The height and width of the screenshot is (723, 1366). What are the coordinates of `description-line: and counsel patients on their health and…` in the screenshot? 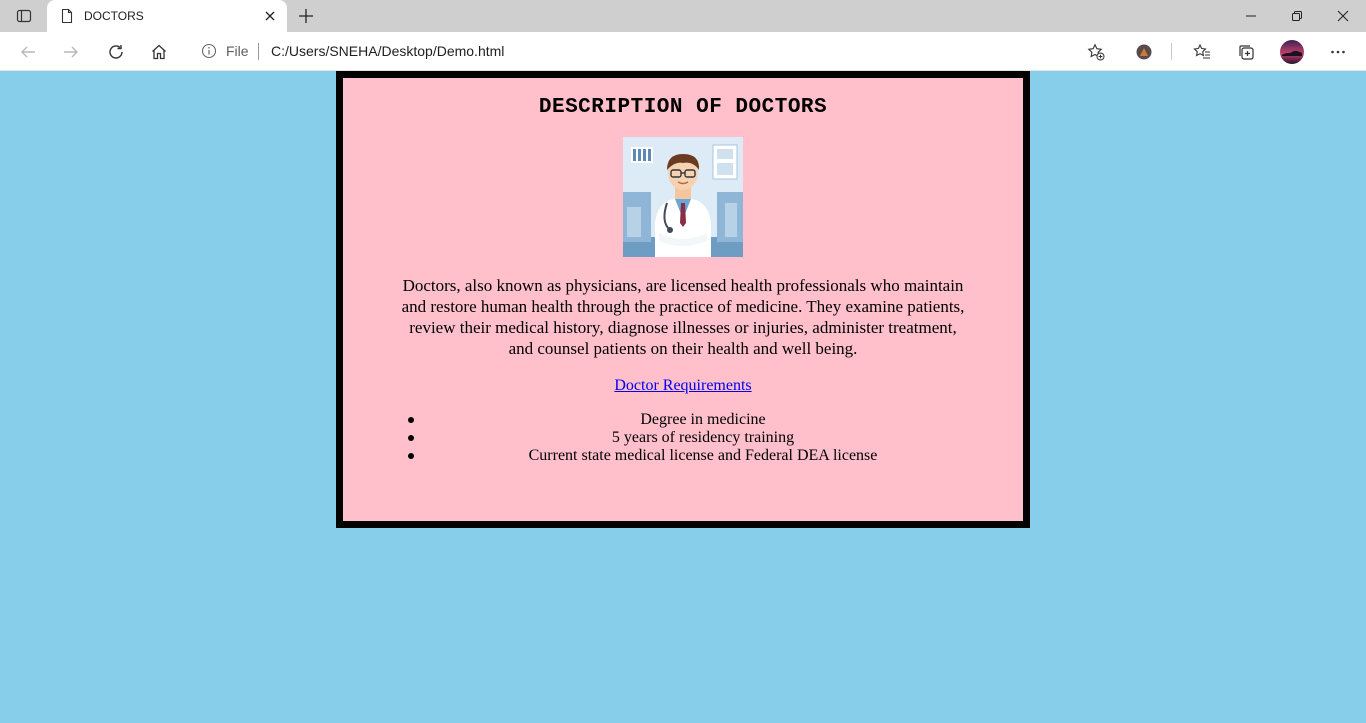 It's located at (683, 348).